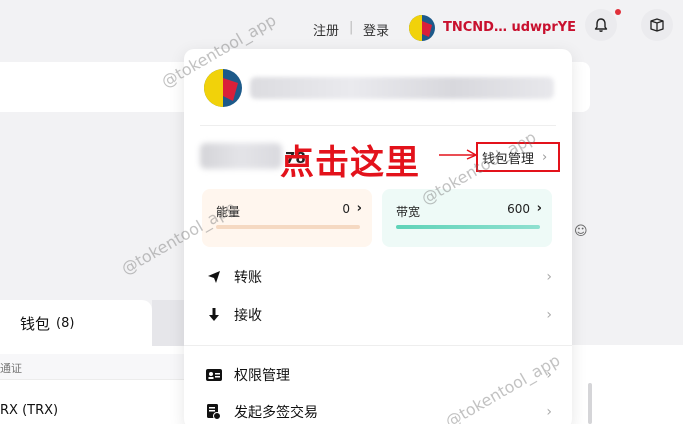  I want to click on bandwidth-card: 带宽 600 ›, so click(467, 218).